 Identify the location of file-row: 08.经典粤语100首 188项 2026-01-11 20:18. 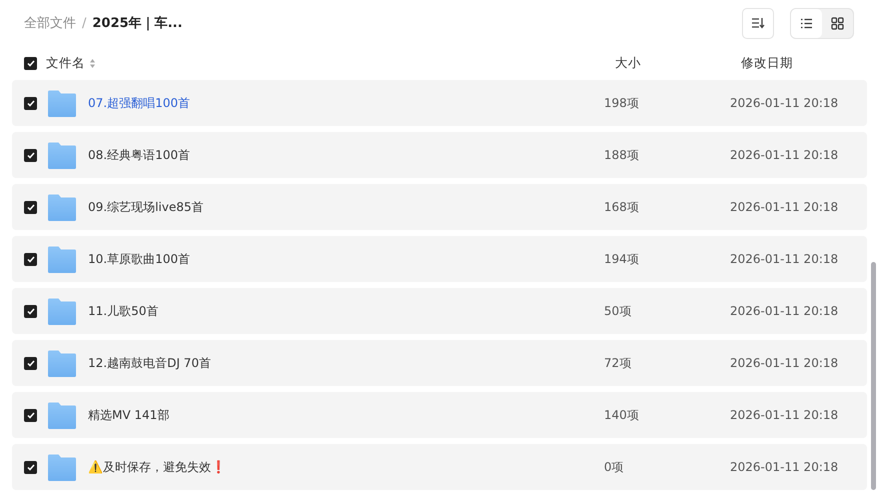
(439, 155).